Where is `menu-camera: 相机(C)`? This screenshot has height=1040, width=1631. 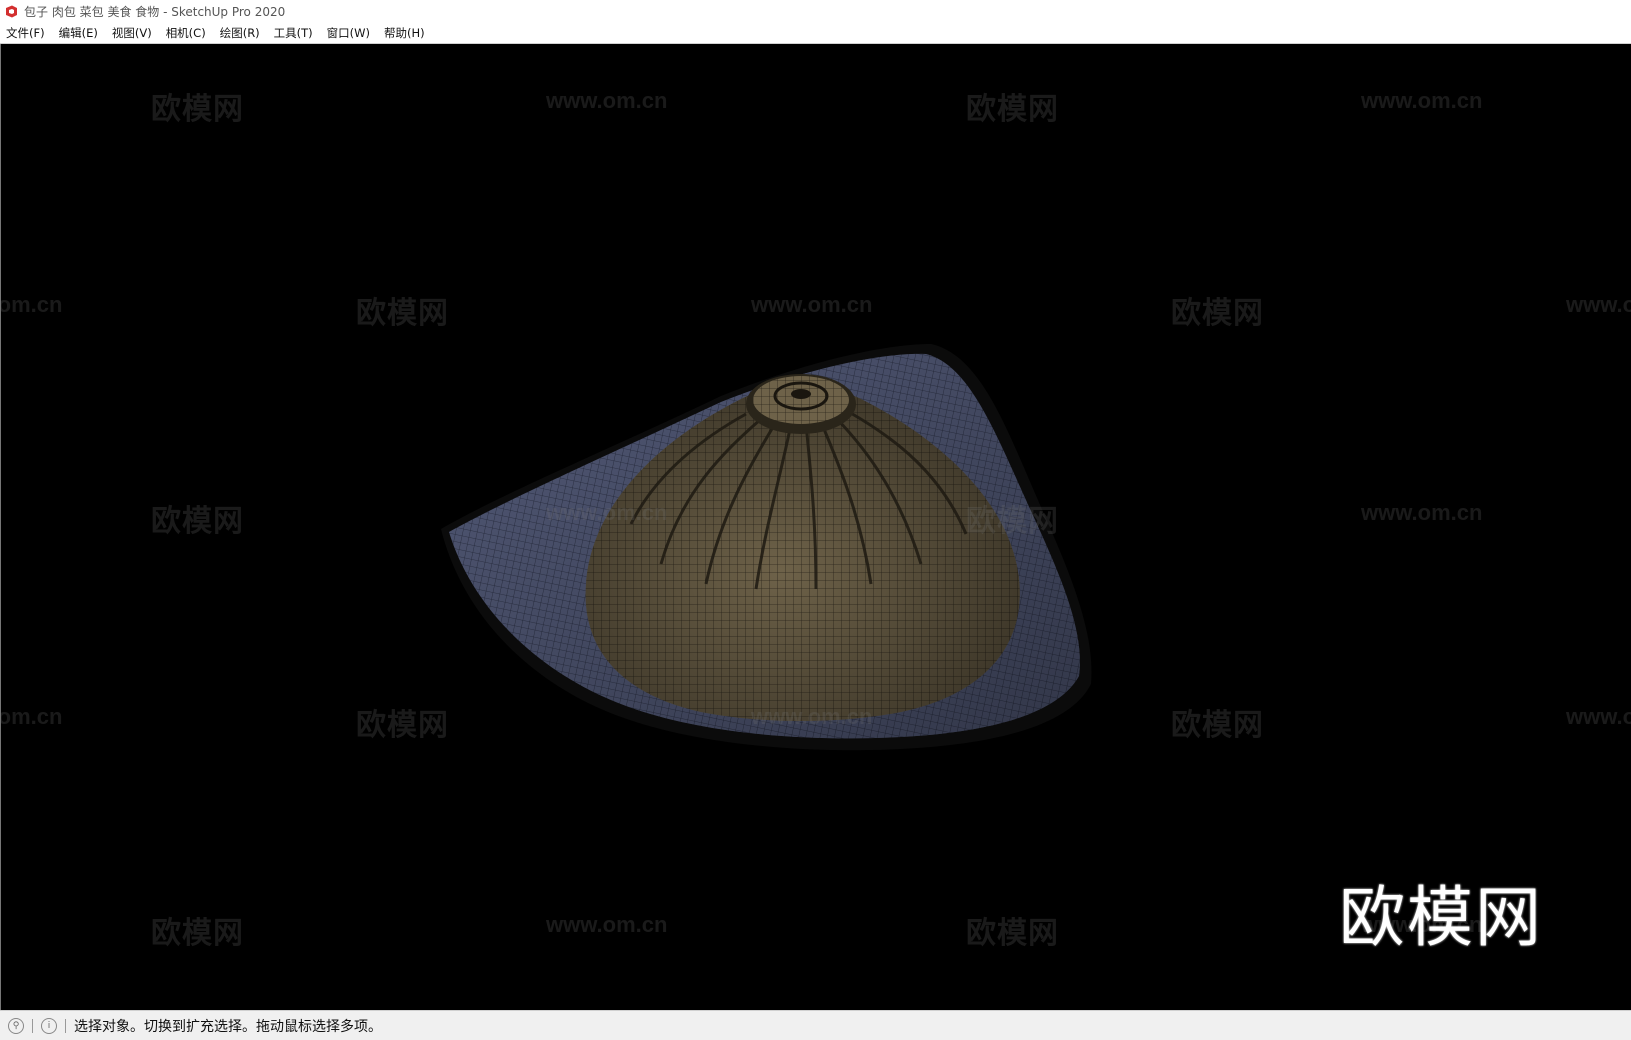 menu-camera: 相机(C) is located at coordinates (186, 32).